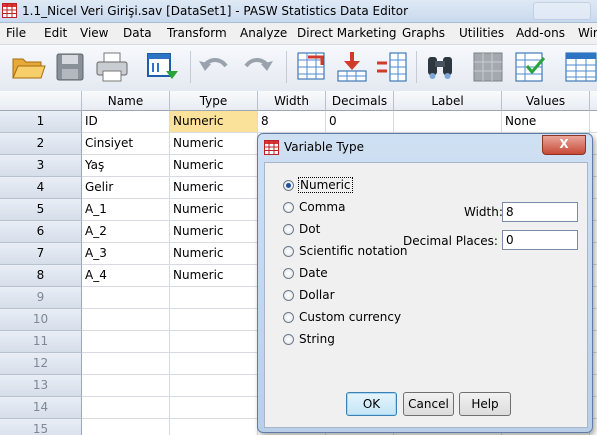  I want to click on row-header: 10, so click(41, 320).